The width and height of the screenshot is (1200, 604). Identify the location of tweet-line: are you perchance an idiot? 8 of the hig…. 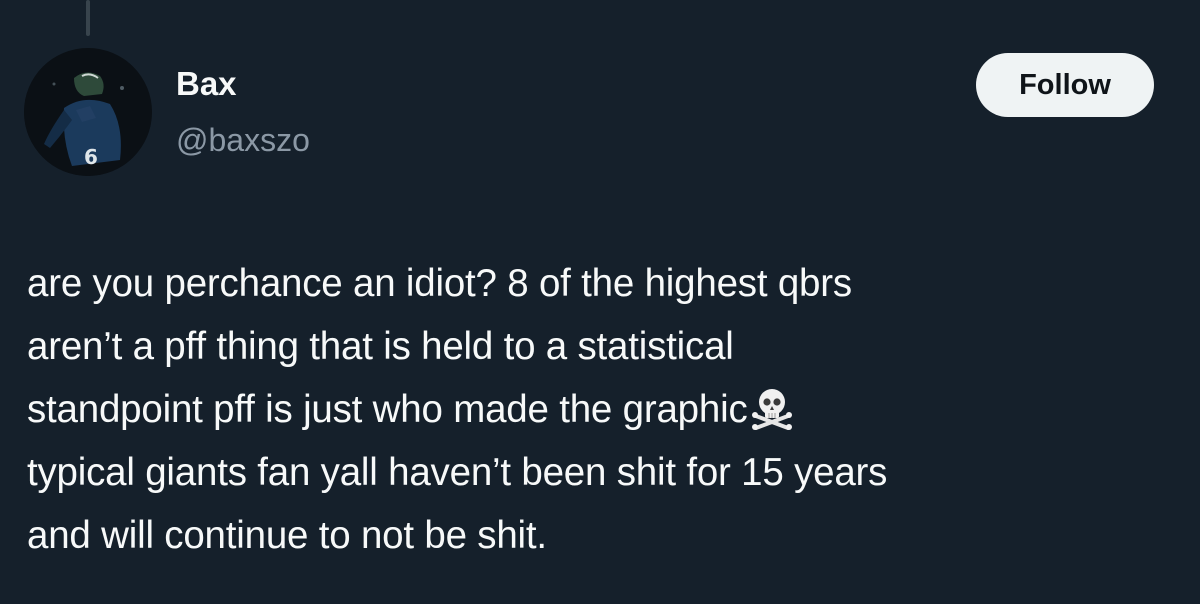
(439, 283).